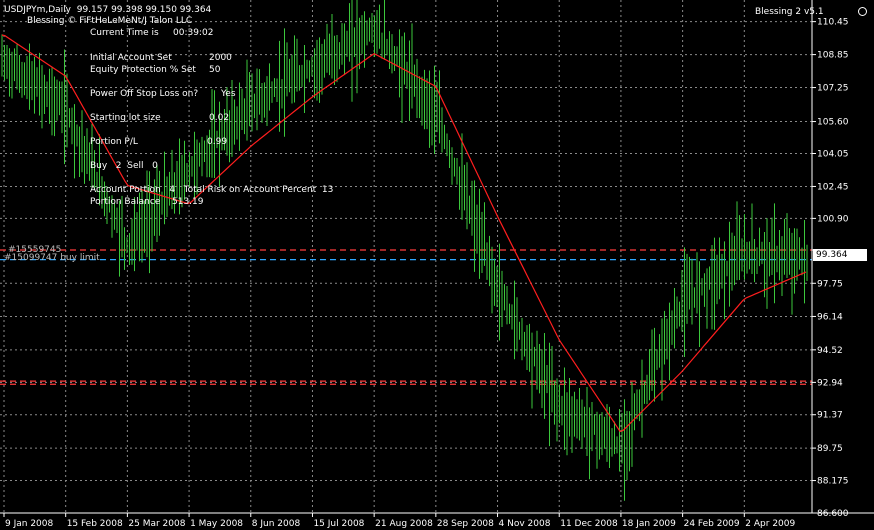 This screenshot has width=874, height=530. I want to click on y-tick-label: 96.14, so click(830, 317).